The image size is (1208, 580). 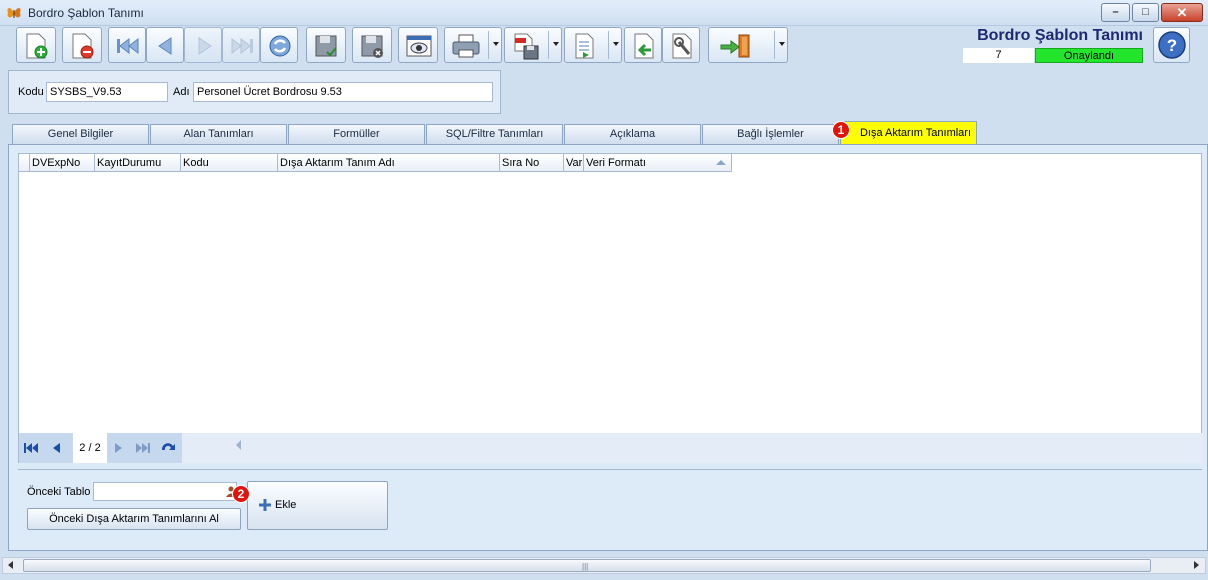 I want to click on form-title: Bordro Şablon Tanımı, so click(x=1060, y=35).